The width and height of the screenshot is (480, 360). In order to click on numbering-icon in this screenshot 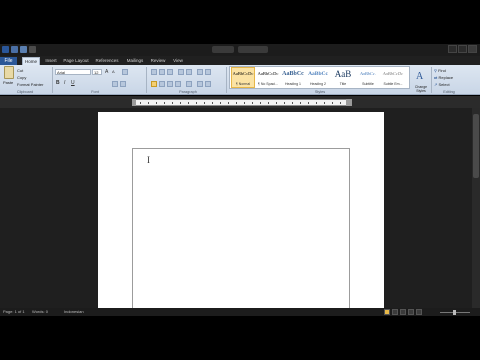, I will do `click(162, 72)`.